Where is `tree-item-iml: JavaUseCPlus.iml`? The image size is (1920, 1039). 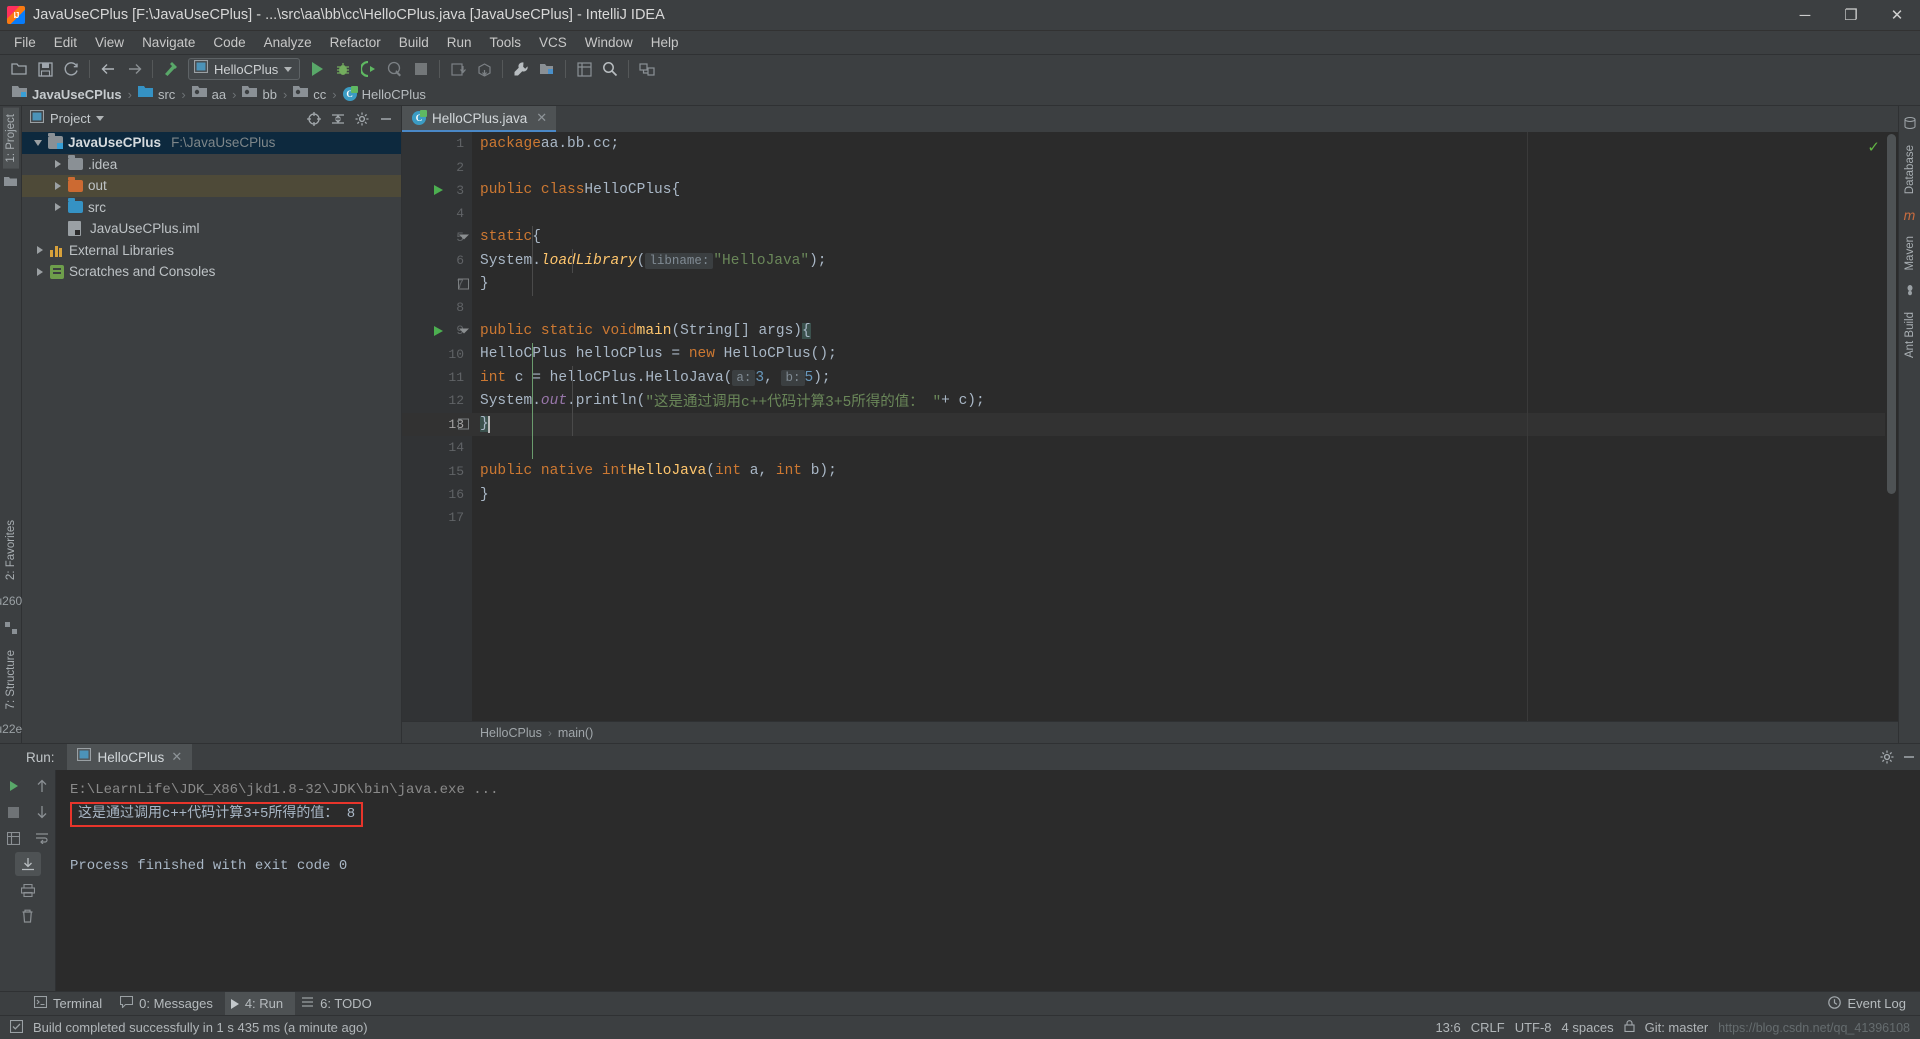
tree-item-iml: JavaUseCPlus.iml is located at coordinates (211, 229).